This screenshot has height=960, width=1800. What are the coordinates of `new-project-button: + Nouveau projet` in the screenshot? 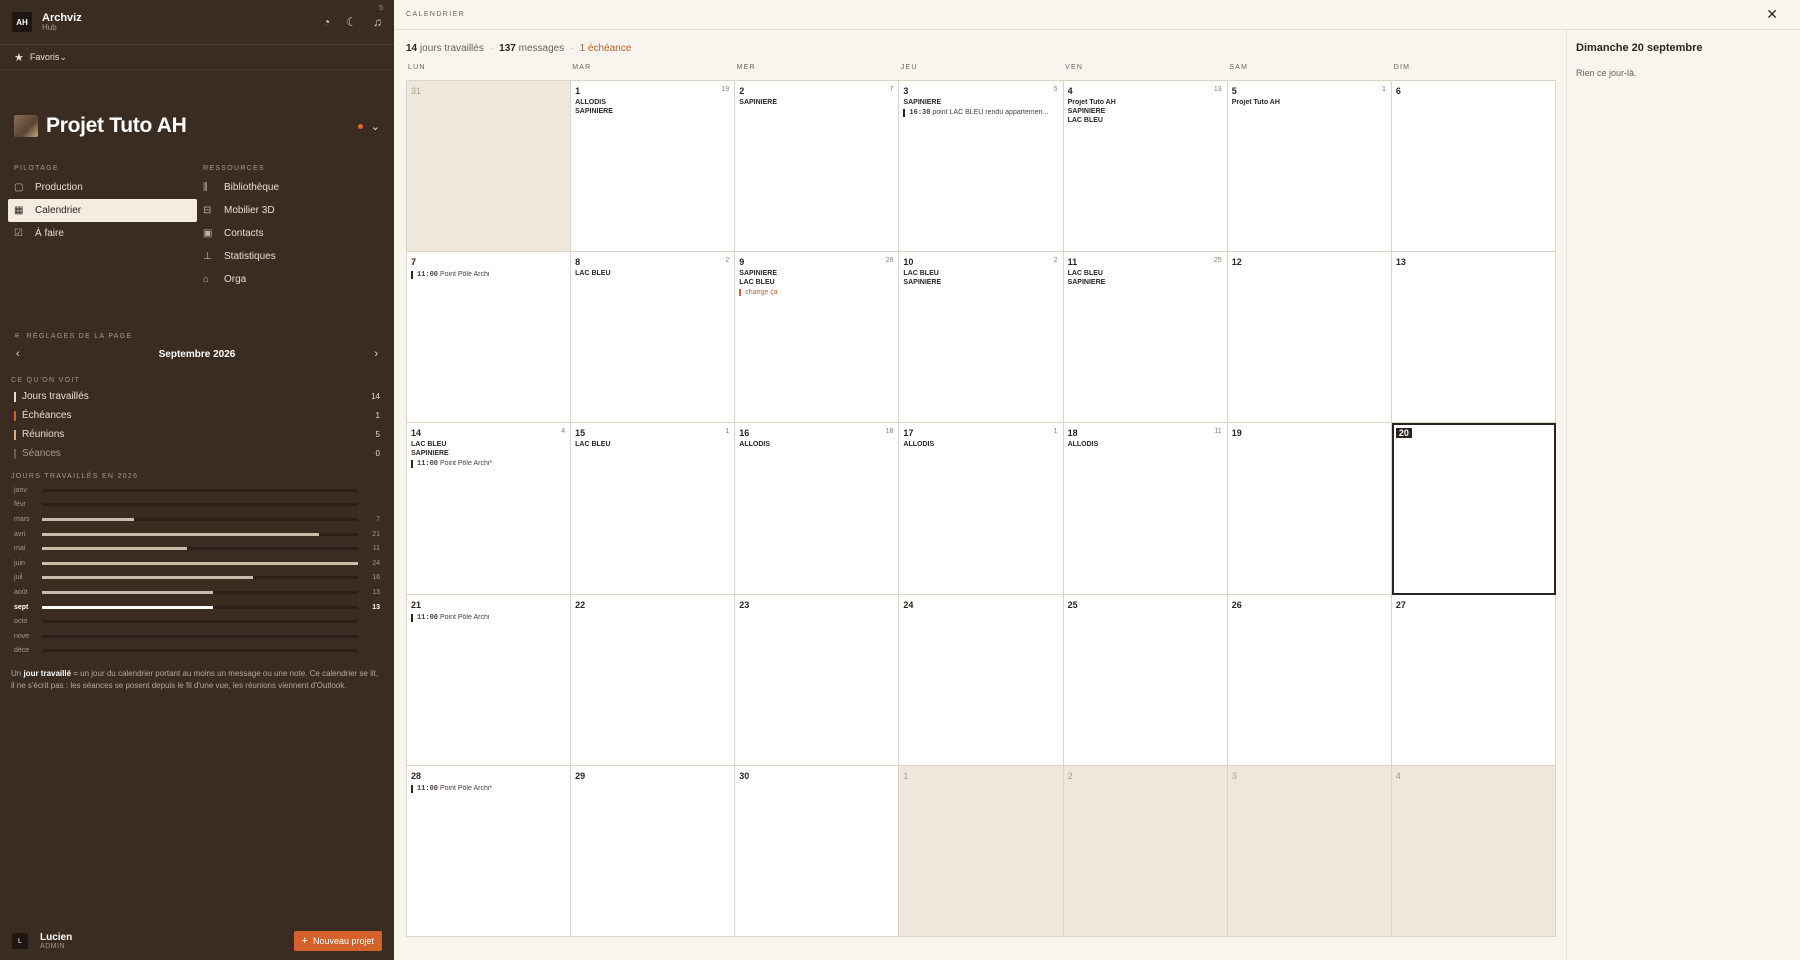 It's located at (337, 941).